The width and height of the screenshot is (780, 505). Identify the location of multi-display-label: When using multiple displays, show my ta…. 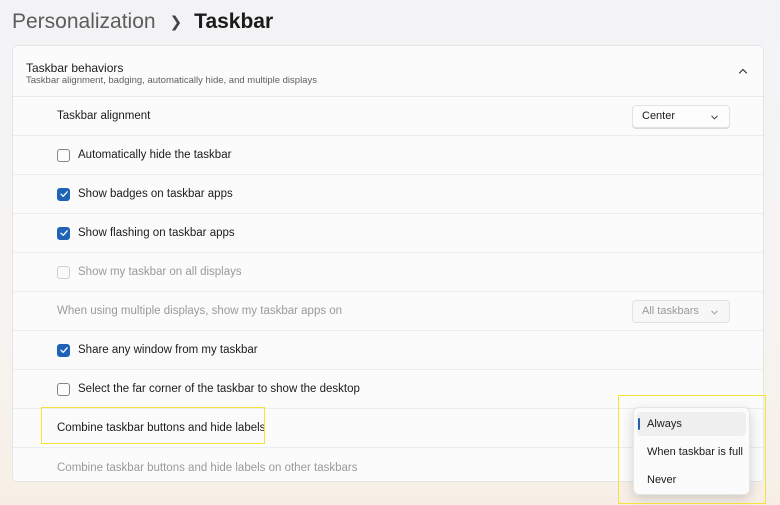
(200, 311).